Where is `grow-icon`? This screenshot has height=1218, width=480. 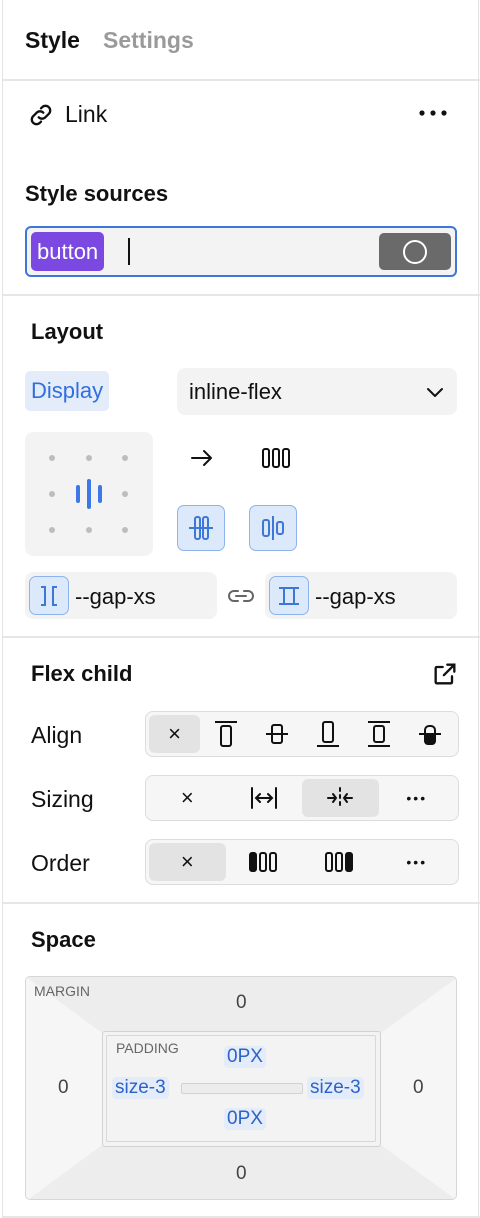
grow-icon is located at coordinates (263, 798).